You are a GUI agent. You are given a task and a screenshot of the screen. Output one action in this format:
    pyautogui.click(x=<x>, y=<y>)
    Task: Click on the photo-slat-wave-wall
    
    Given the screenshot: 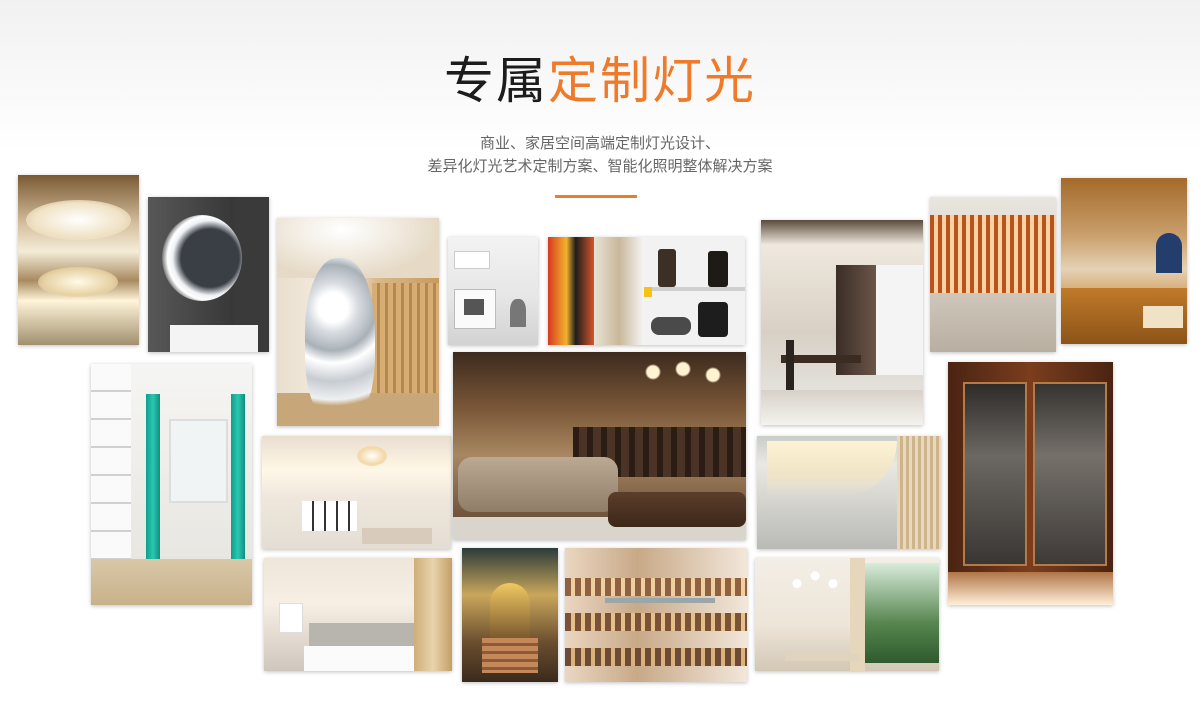 What is the action you would take?
    pyautogui.click(x=993, y=274)
    